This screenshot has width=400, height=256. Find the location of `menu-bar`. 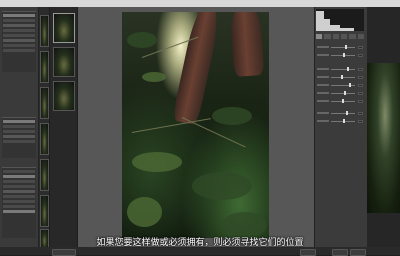

menu-bar is located at coordinates (200, 3).